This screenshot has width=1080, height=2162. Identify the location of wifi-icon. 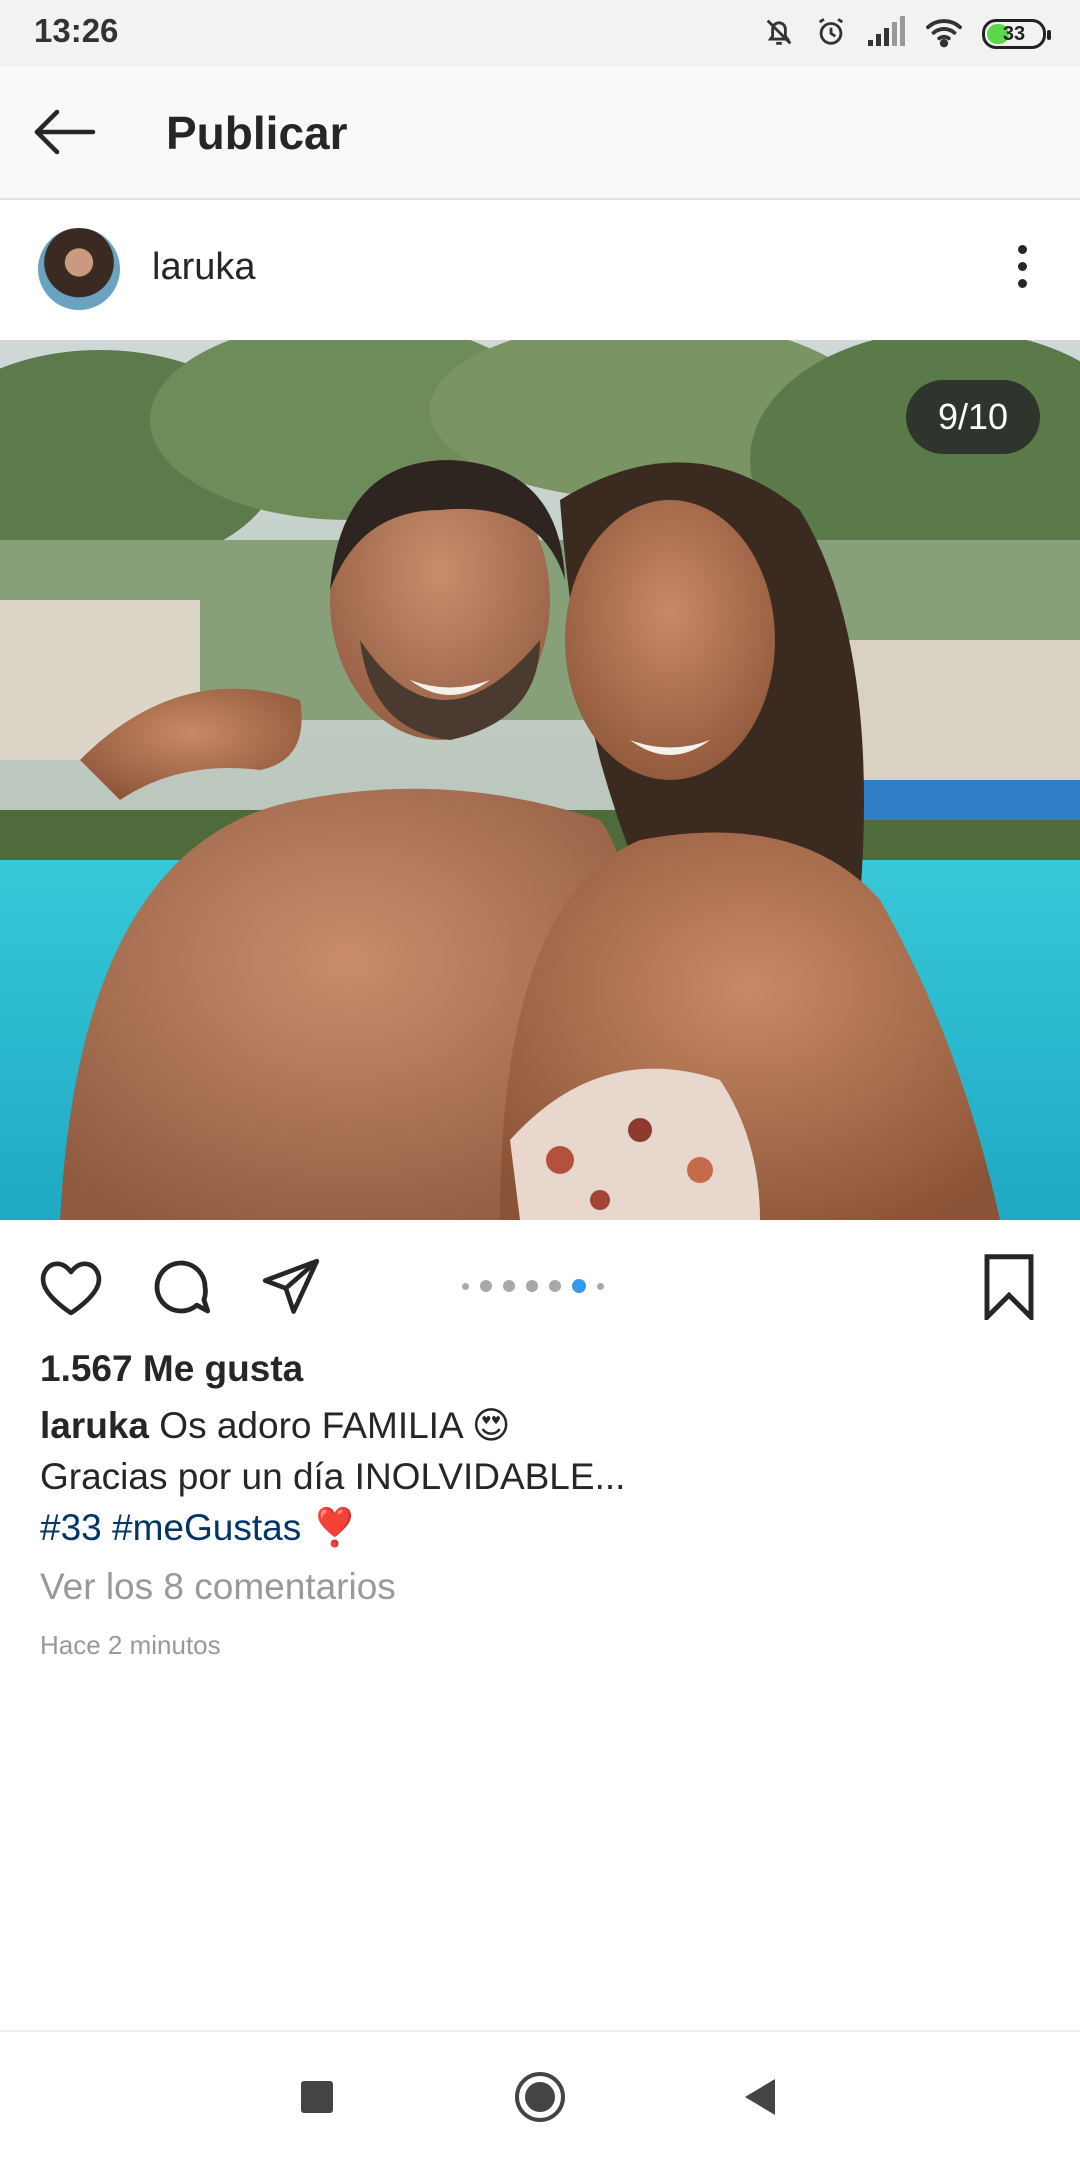
(944, 34).